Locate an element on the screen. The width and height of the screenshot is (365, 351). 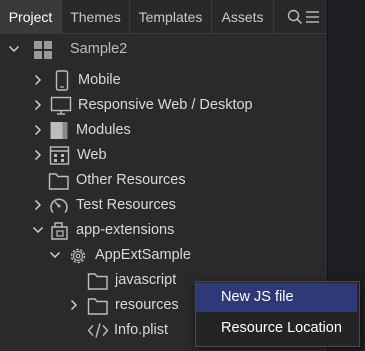
monitor-icon is located at coordinates (61, 105).